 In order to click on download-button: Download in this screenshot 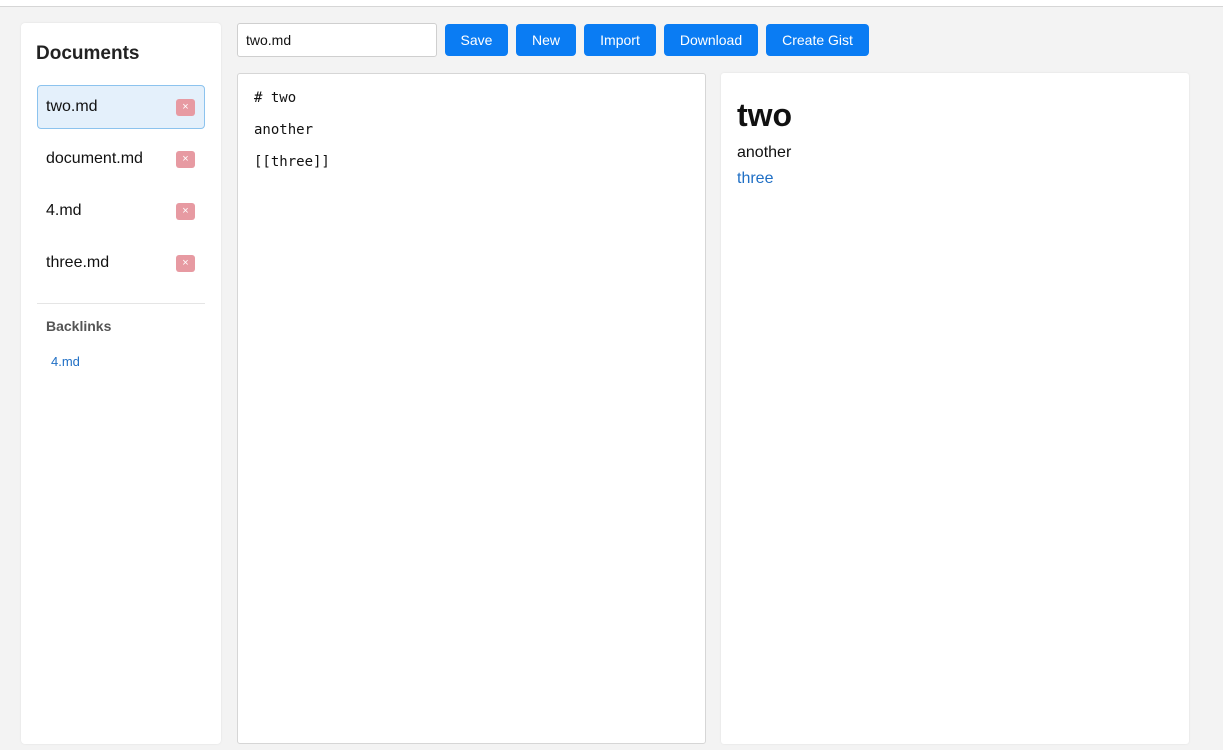, I will do `click(711, 40)`.